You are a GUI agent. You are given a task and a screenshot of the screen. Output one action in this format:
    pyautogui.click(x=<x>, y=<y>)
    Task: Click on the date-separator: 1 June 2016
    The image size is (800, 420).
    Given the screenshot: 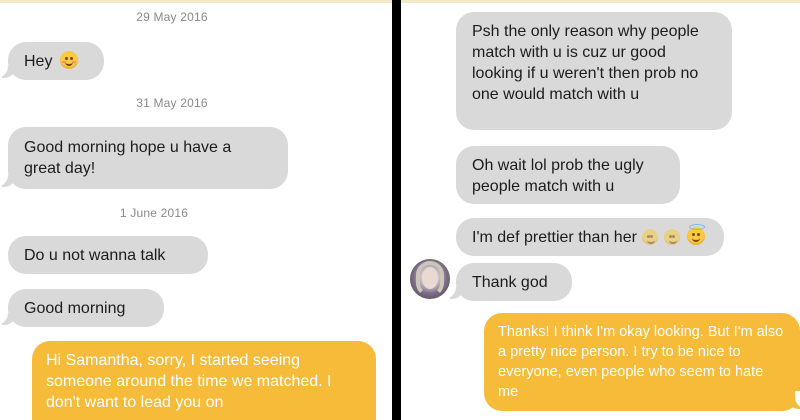 What is the action you would take?
    pyautogui.click(x=154, y=213)
    